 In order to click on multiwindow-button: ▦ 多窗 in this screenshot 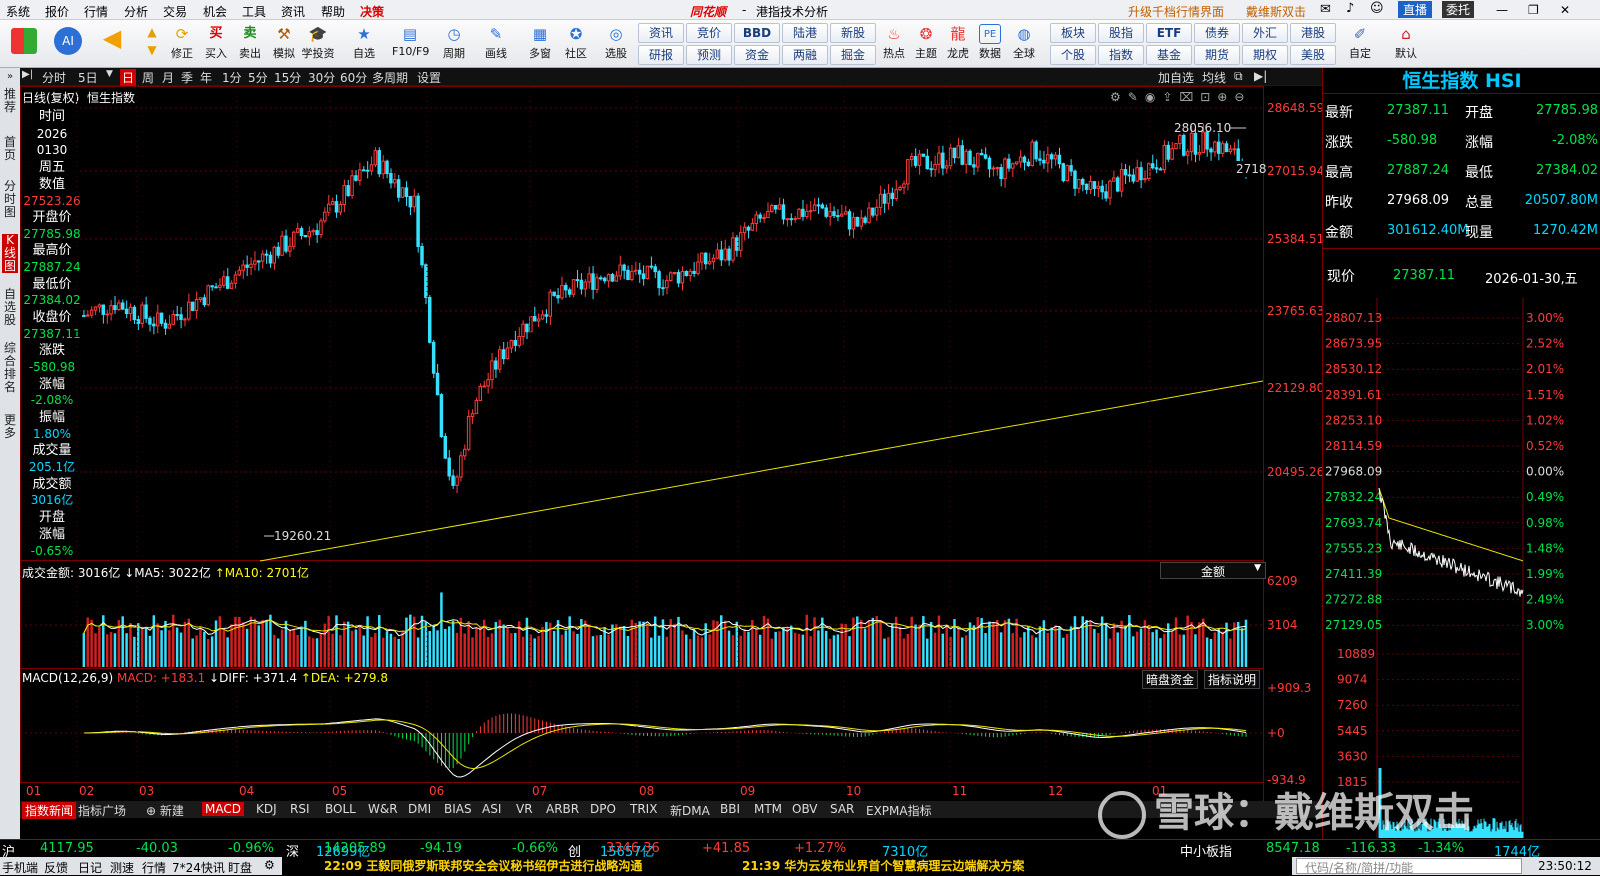, I will do `click(540, 44)`.